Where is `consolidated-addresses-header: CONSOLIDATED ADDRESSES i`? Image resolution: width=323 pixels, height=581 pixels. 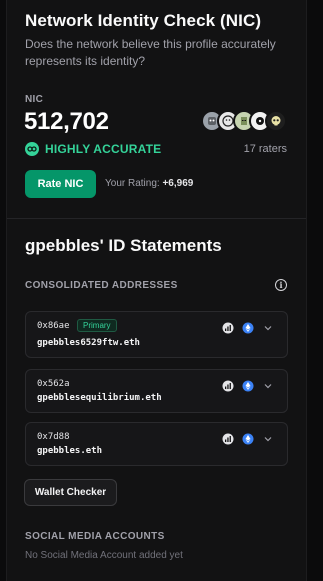 consolidated-addresses-header: CONSOLIDATED ADDRESSES i is located at coordinates (156, 285).